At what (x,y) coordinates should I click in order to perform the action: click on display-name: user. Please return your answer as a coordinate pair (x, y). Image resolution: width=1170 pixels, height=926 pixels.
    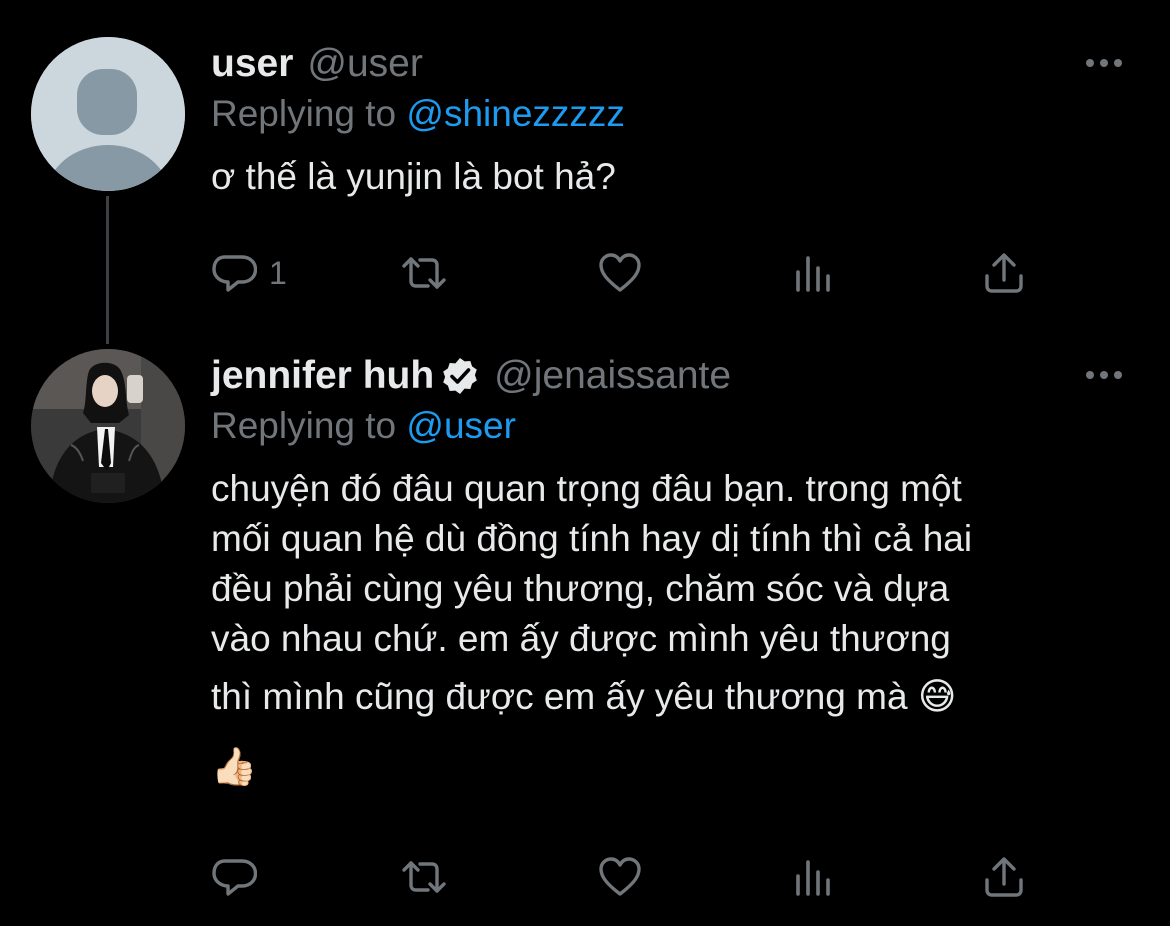
    Looking at the image, I should click on (252, 64).